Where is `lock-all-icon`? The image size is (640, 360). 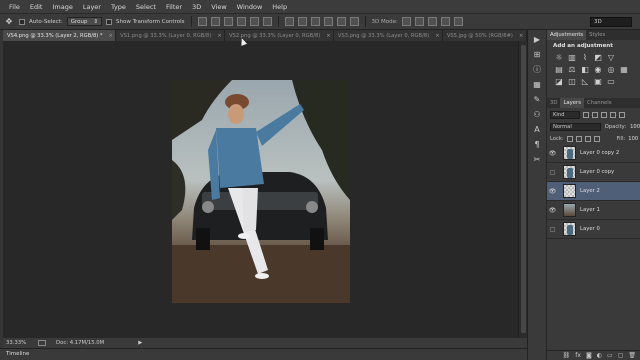
lock-all-icon is located at coordinates (596, 138).